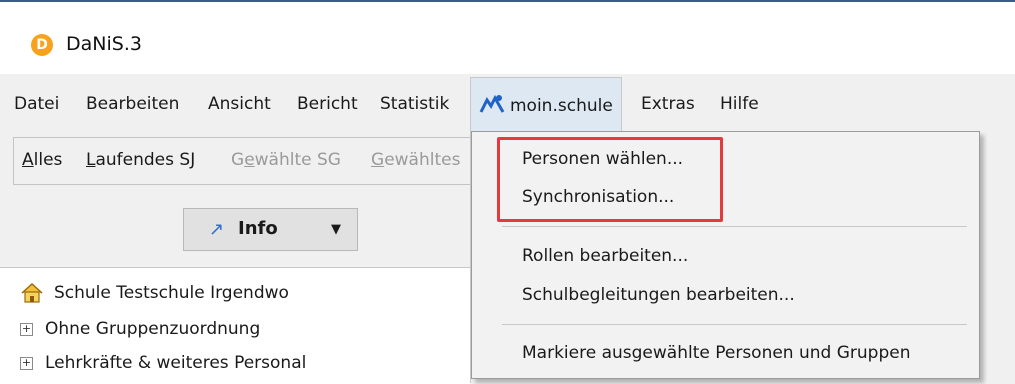  I want to click on filter-gewaehltes: Gewähltes, so click(415, 160).